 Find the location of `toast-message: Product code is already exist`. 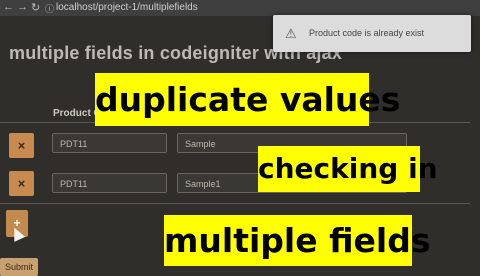

toast-message: Product code is already exist is located at coordinates (367, 33).